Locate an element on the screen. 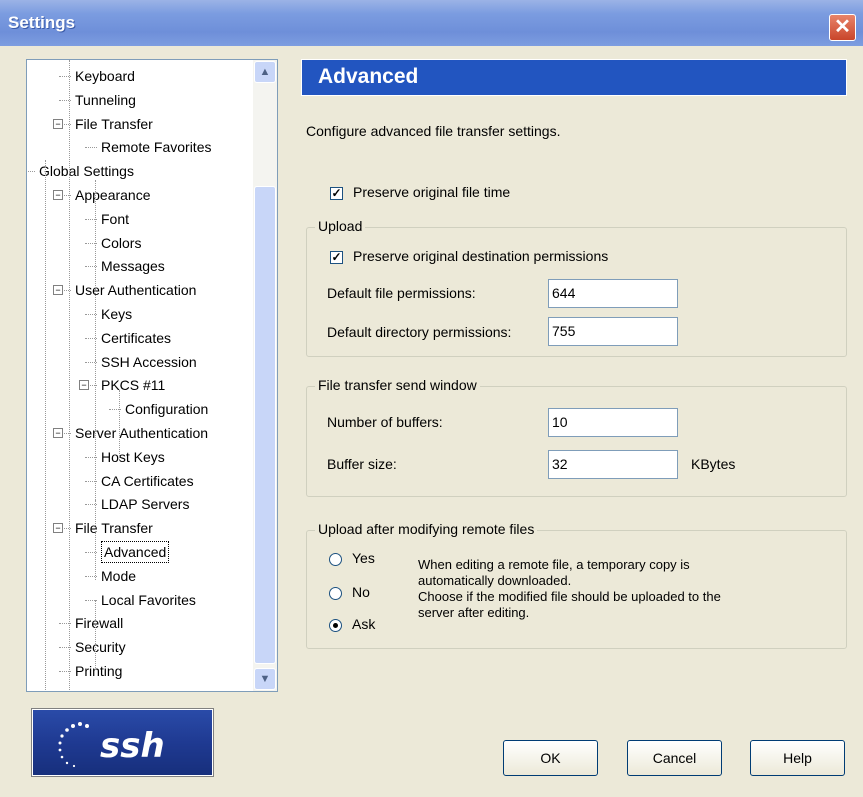 The image size is (863, 797). cancel-button: Cancel is located at coordinates (674, 758).